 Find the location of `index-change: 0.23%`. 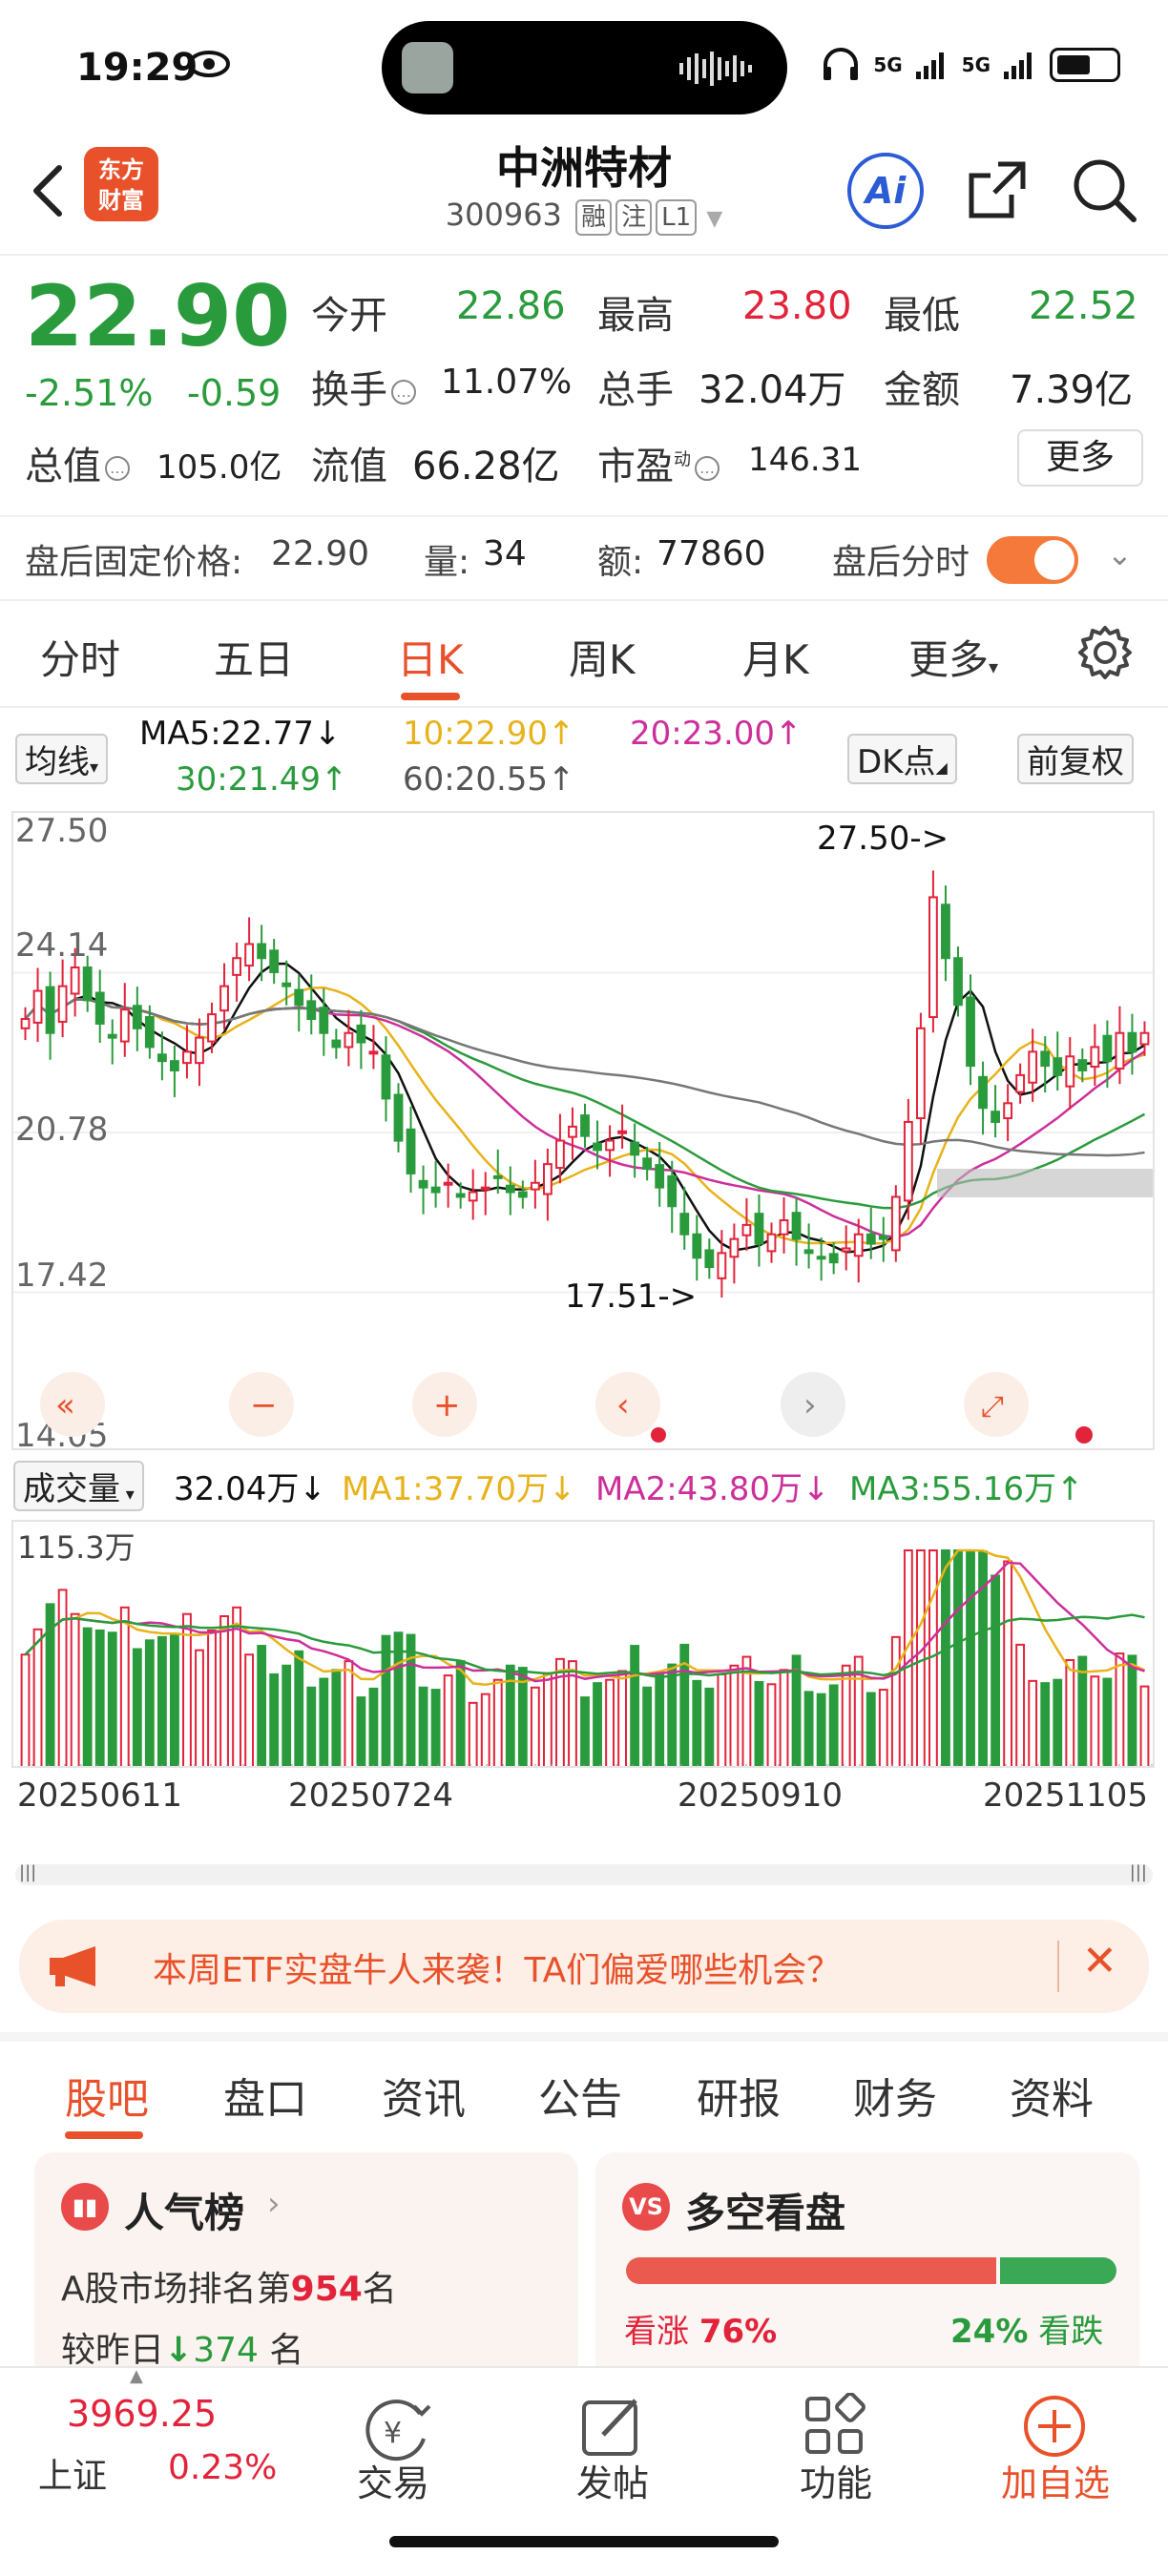

index-change: 0.23% is located at coordinates (223, 2467).